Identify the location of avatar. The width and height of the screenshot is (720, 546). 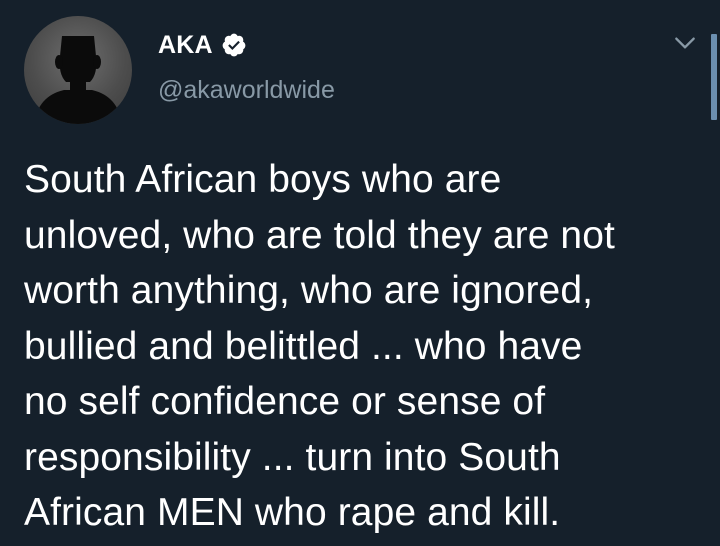
(78, 70).